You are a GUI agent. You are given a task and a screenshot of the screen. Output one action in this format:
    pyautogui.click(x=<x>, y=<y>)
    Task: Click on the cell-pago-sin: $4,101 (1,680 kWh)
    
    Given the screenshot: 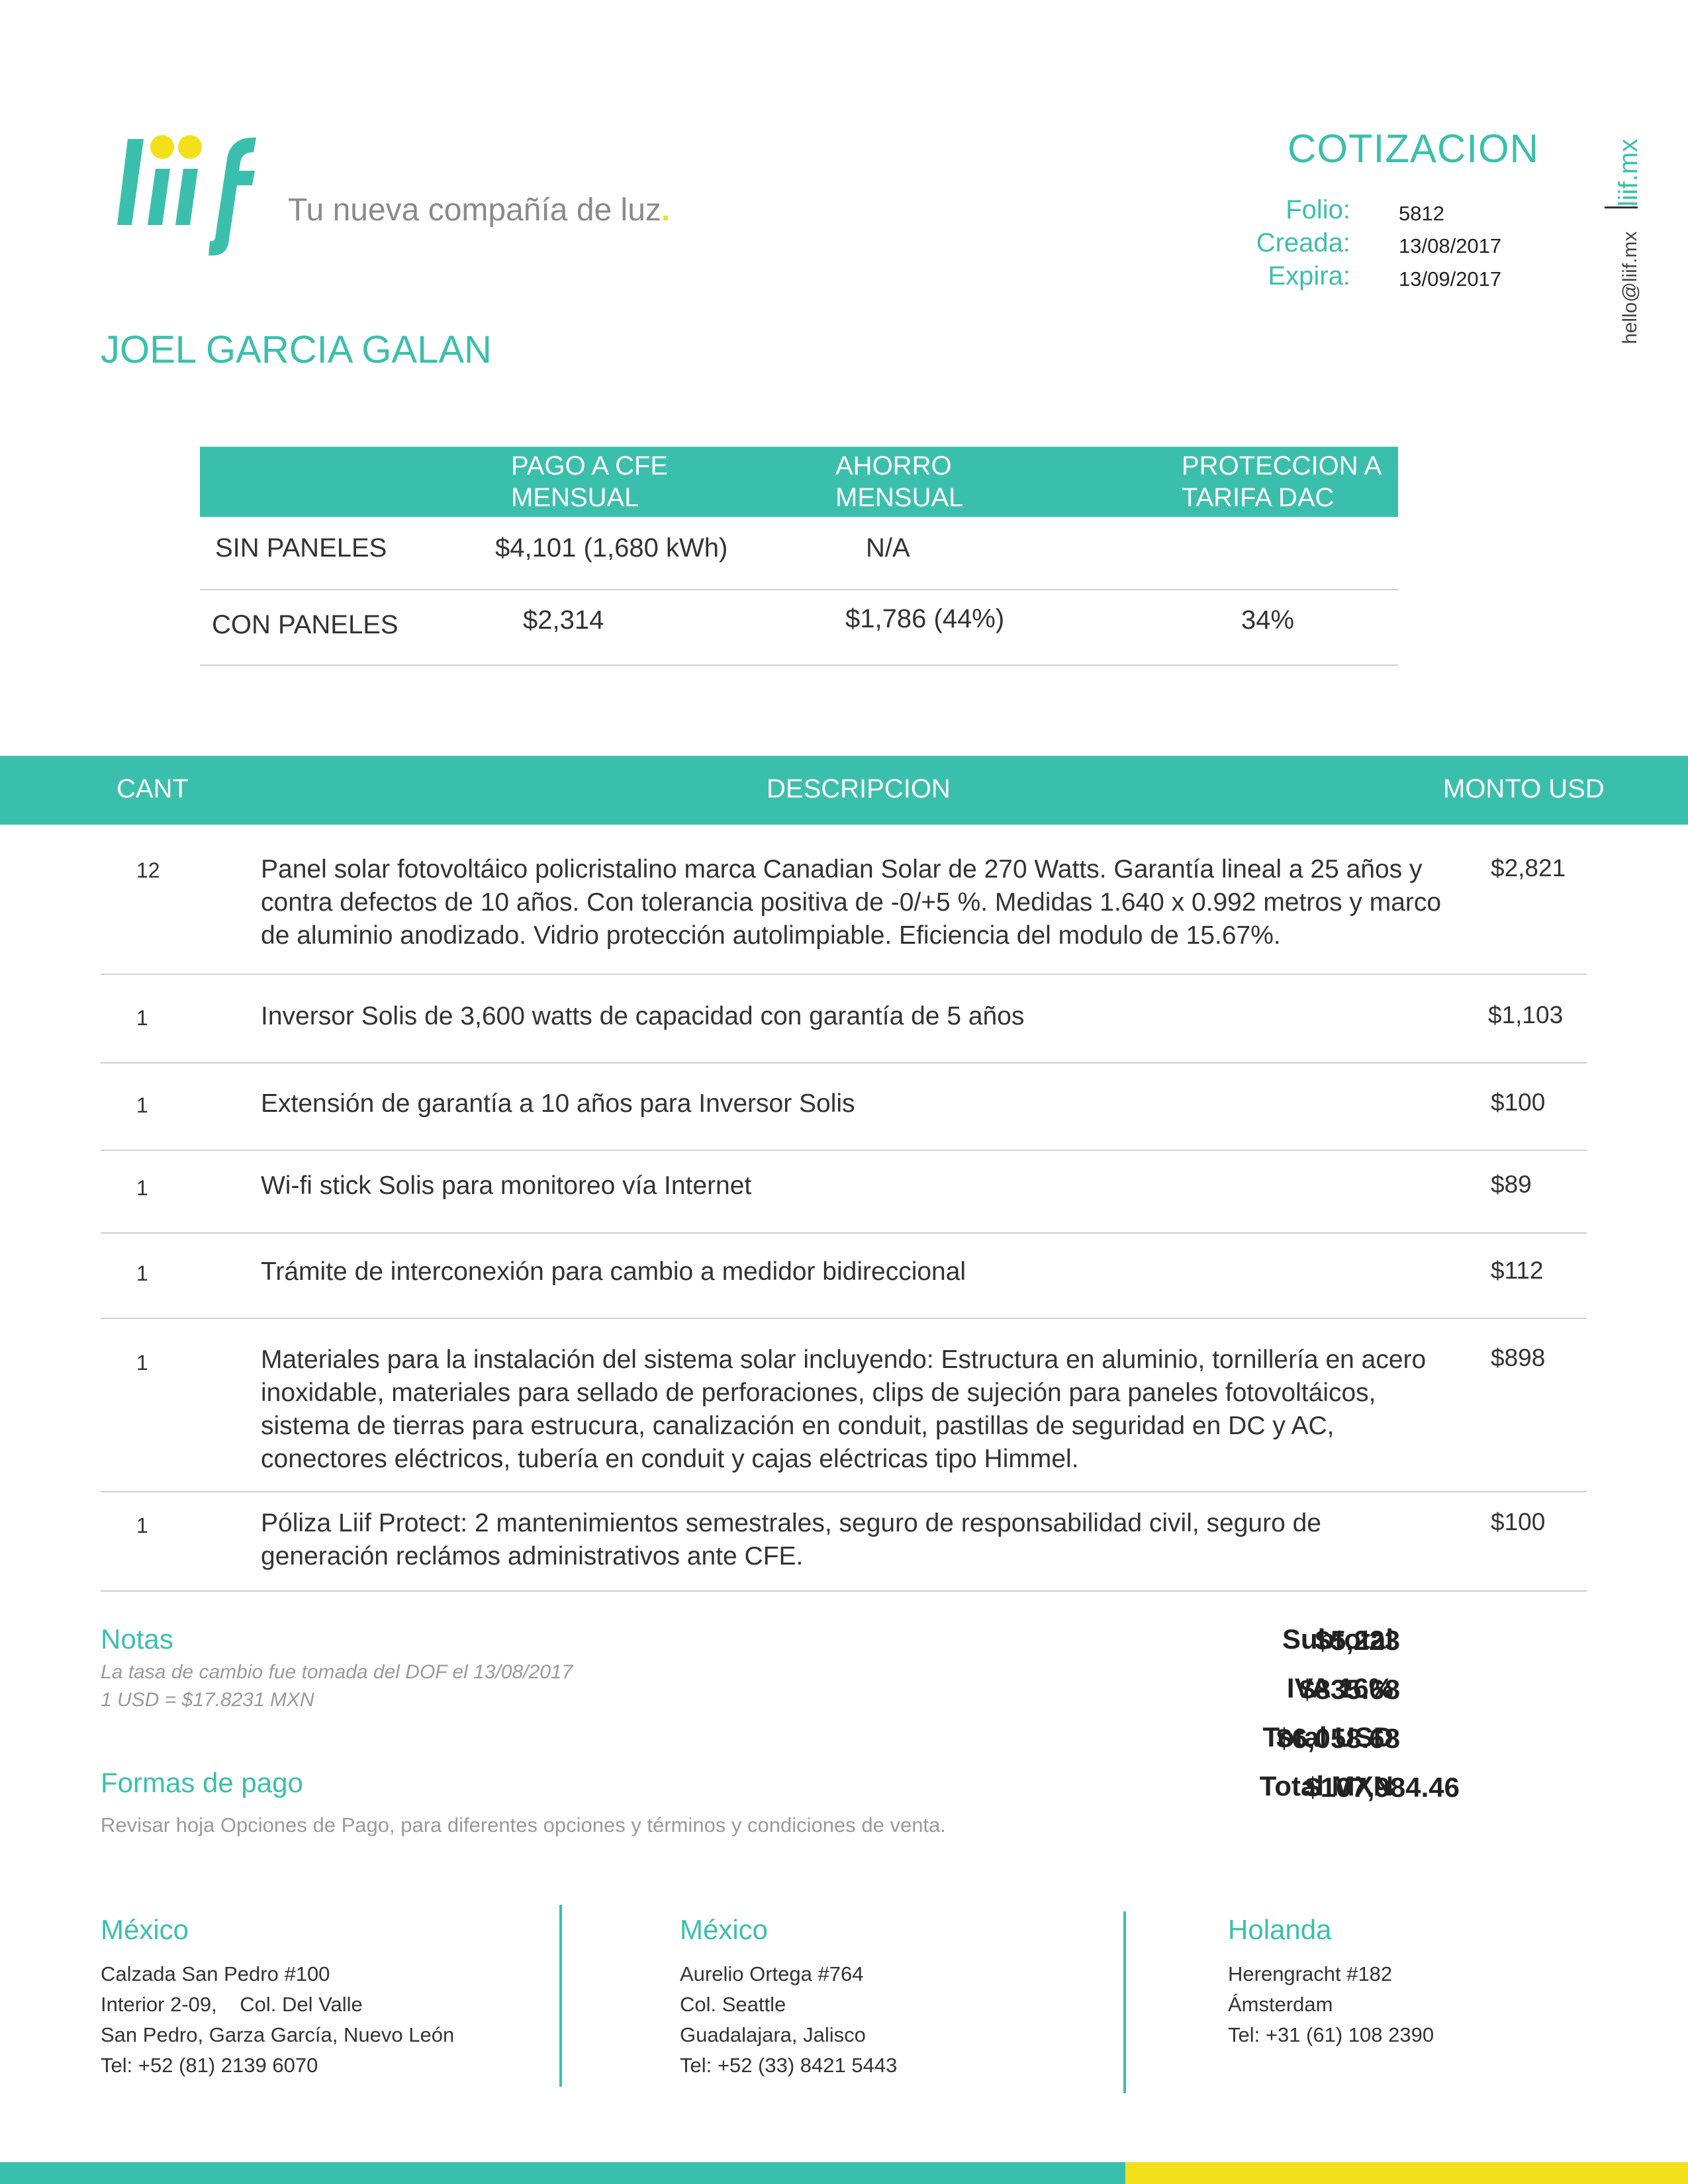 What is the action you would take?
    pyautogui.click(x=611, y=548)
    